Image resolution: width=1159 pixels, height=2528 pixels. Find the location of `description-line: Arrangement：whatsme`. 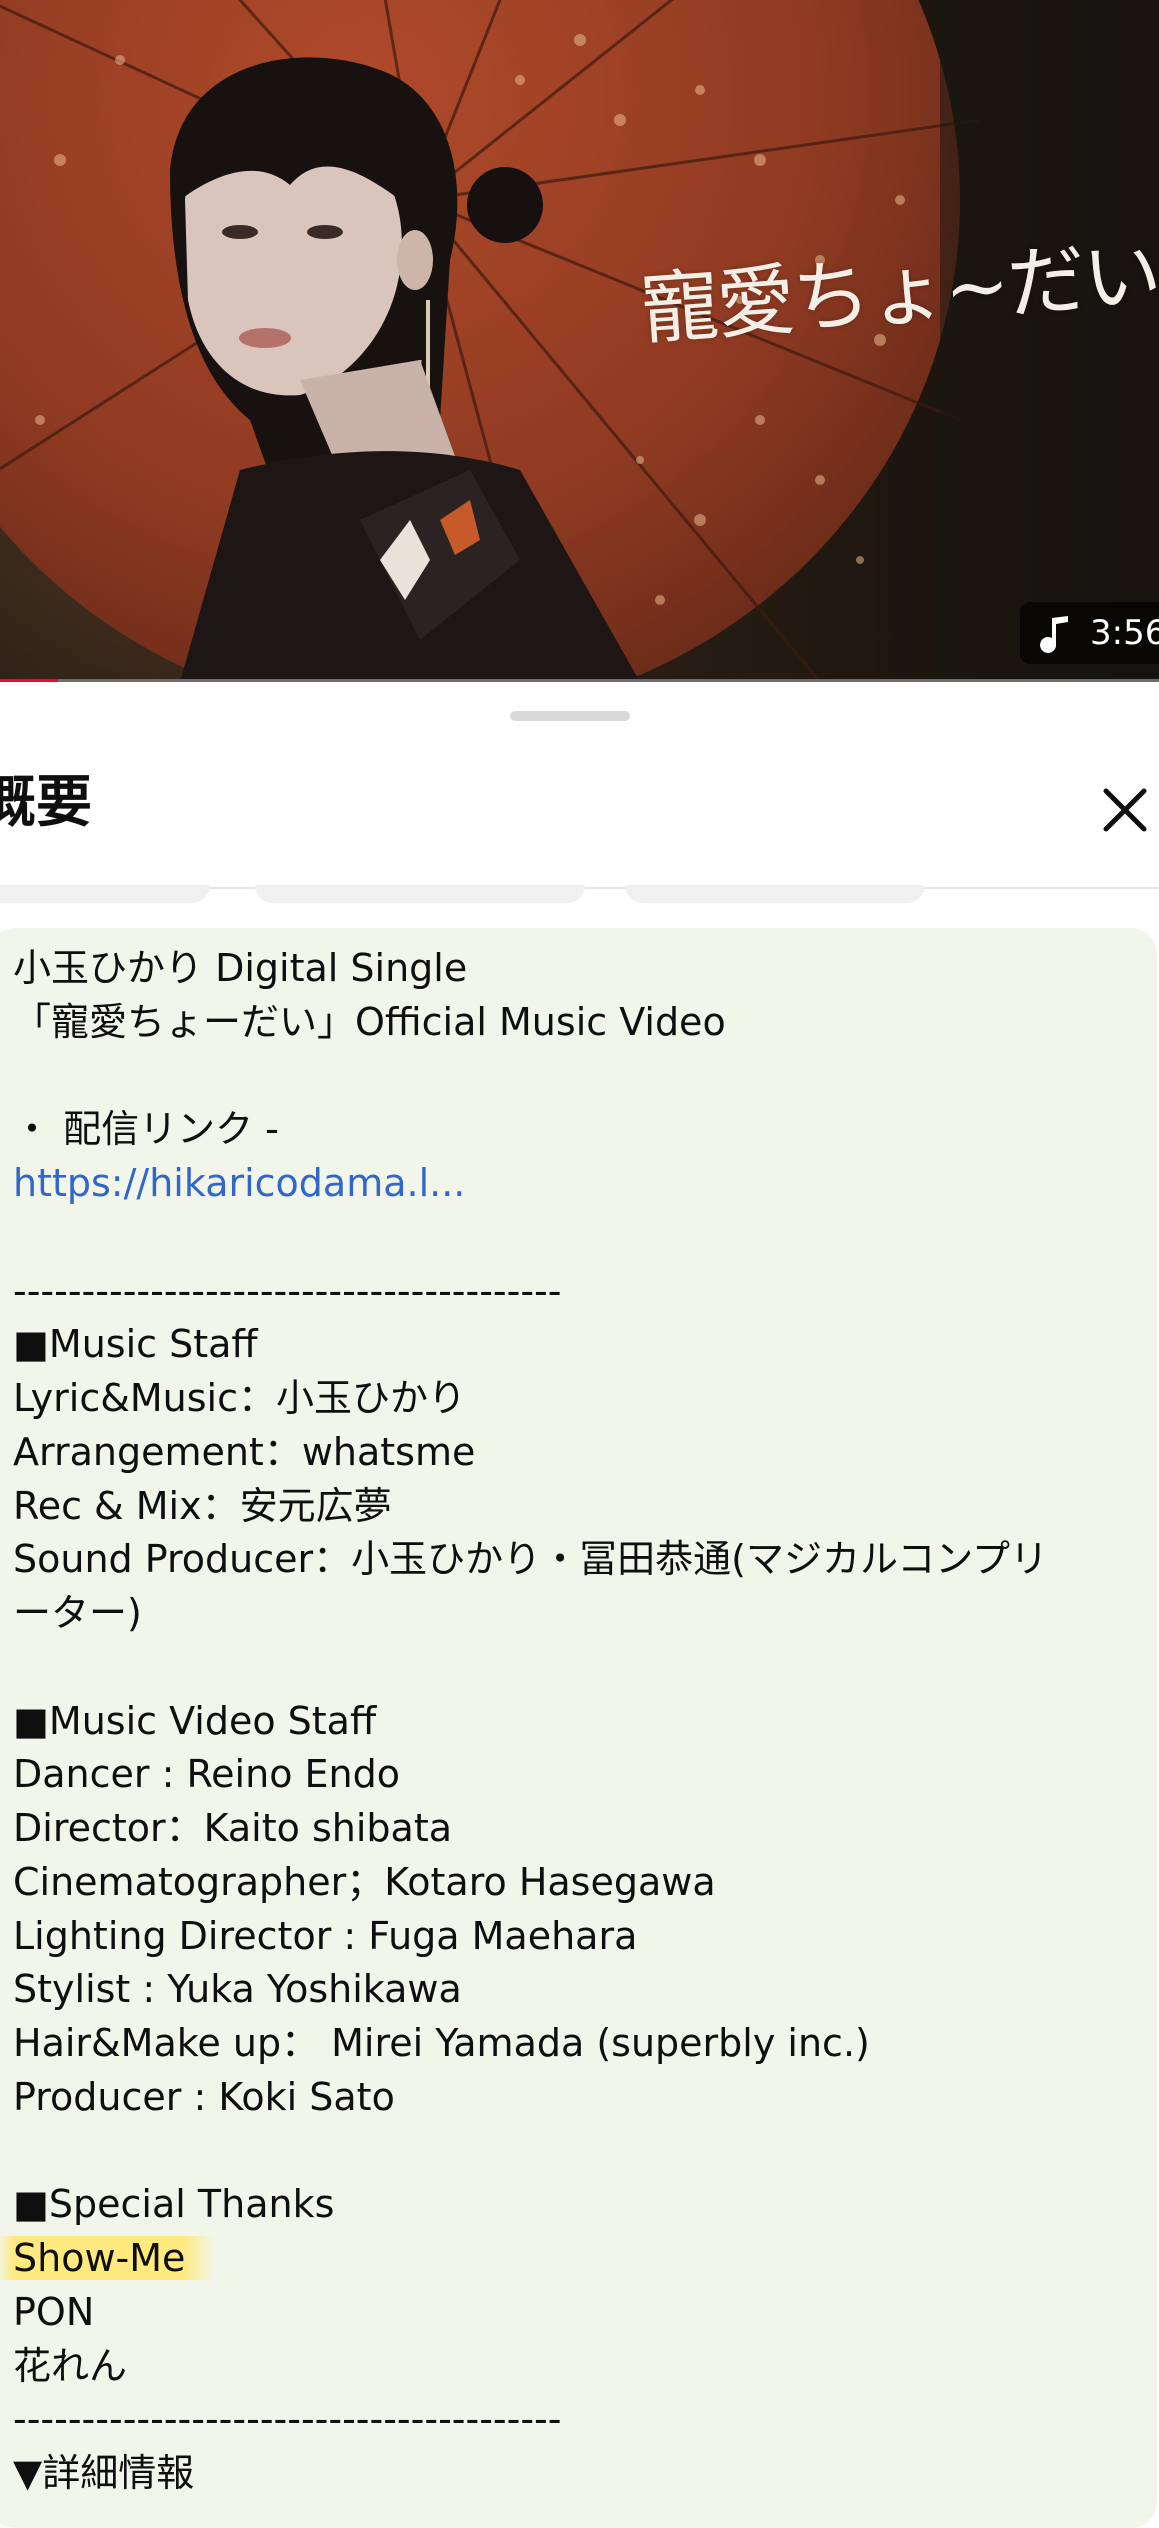

description-line: Arrangement：whatsme is located at coordinates (244, 1451).